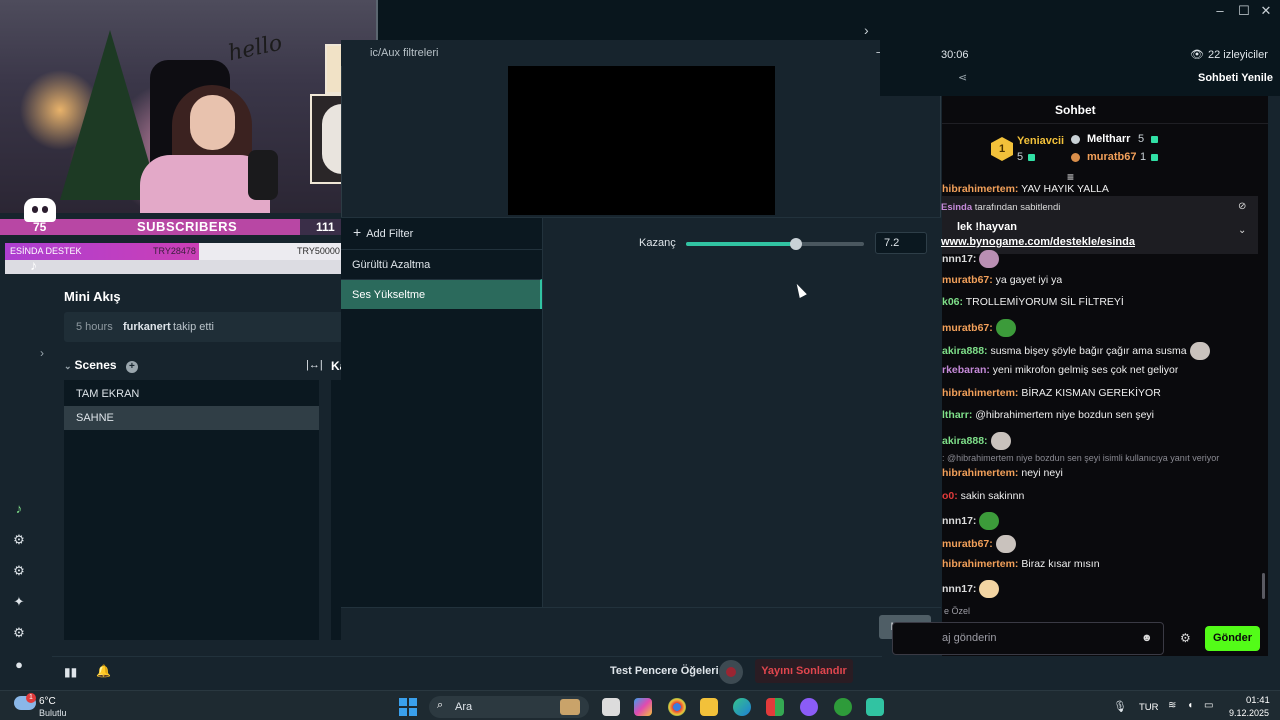  I want to click on scene-item: TAM EKRAN, so click(191, 394).